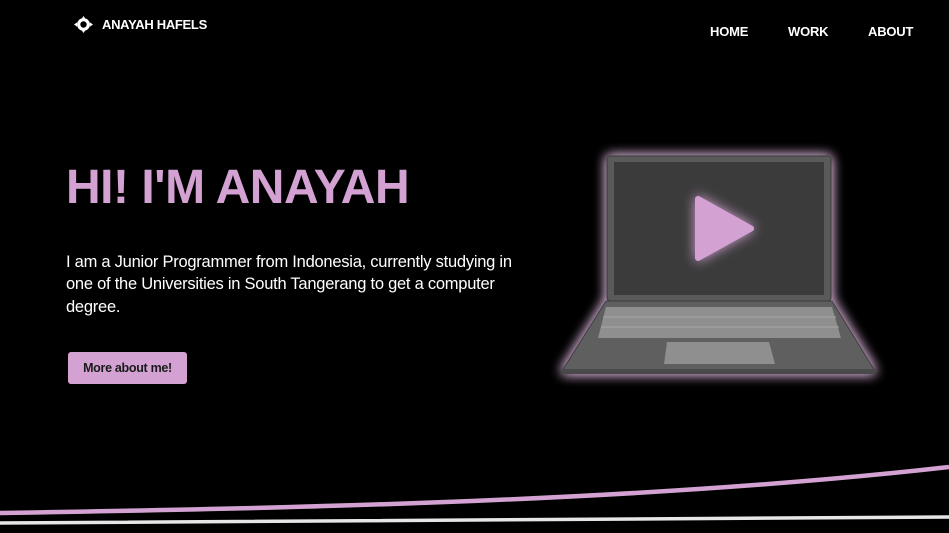 The width and height of the screenshot is (949, 533). Describe the element at coordinates (238, 187) in the screenshot. I see `hero-title: HI! I'M ANAYAH` at that location.